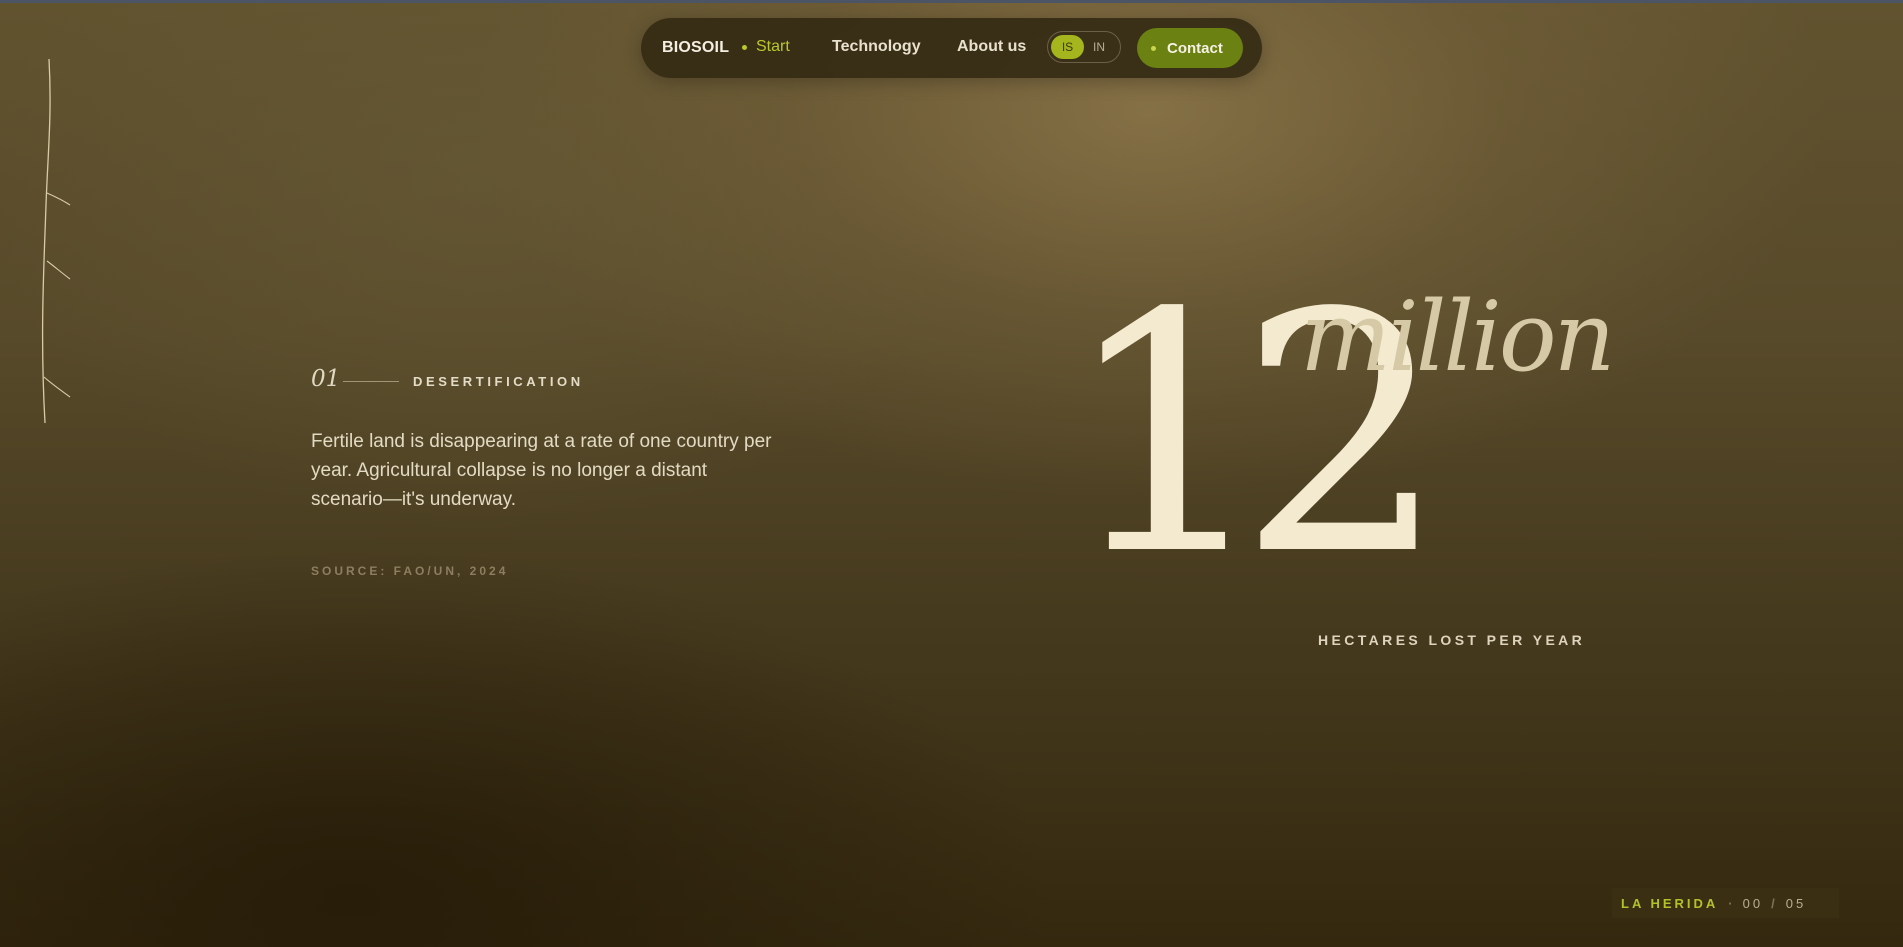  I want to click on nav-start-label: Start, so click(773, 46).